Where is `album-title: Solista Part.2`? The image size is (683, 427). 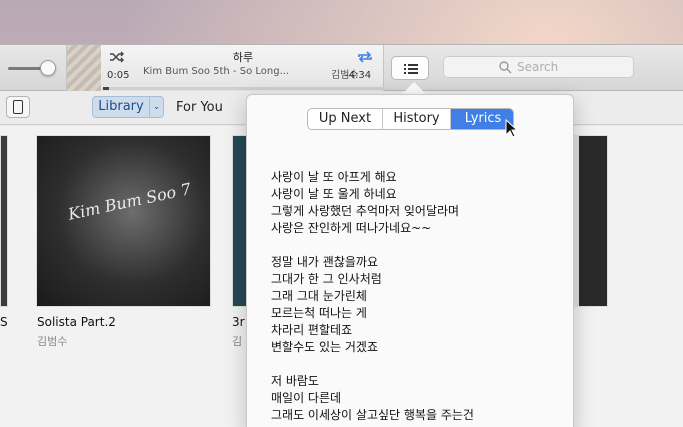 album-title: Solista Part.2 is located at coordinates (76, 322).